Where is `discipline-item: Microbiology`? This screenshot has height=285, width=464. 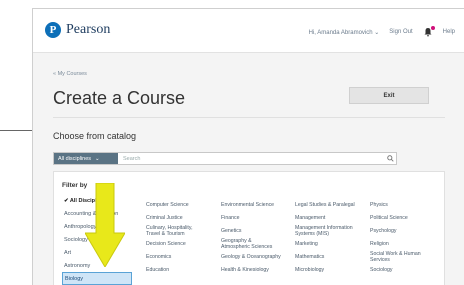
discipline-item: Microbiology is located at coordinates (325, 269).